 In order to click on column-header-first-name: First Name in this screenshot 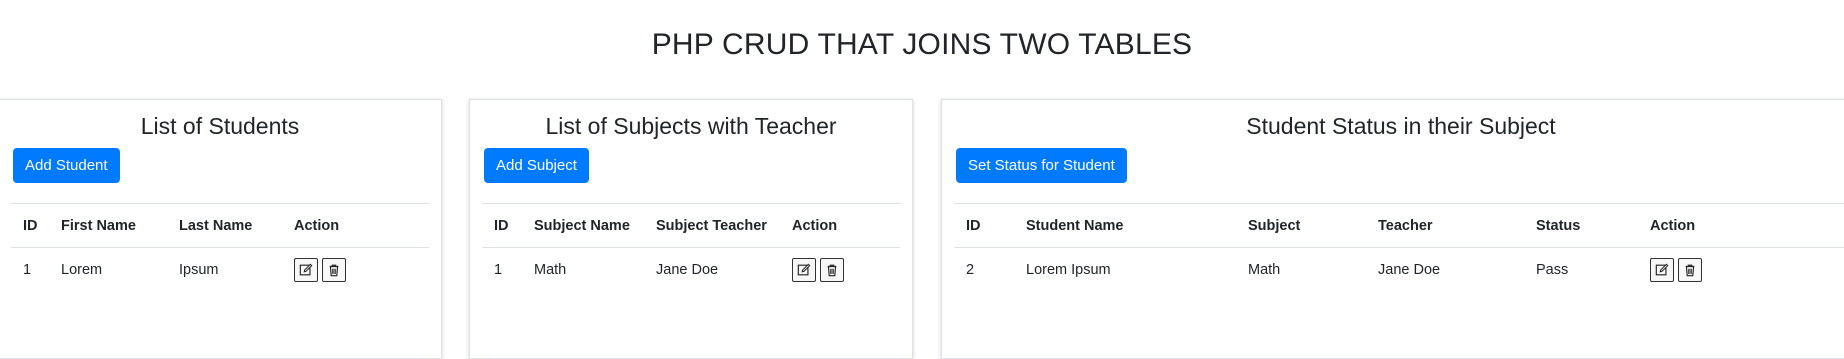, I will do `click(108, 225)`.